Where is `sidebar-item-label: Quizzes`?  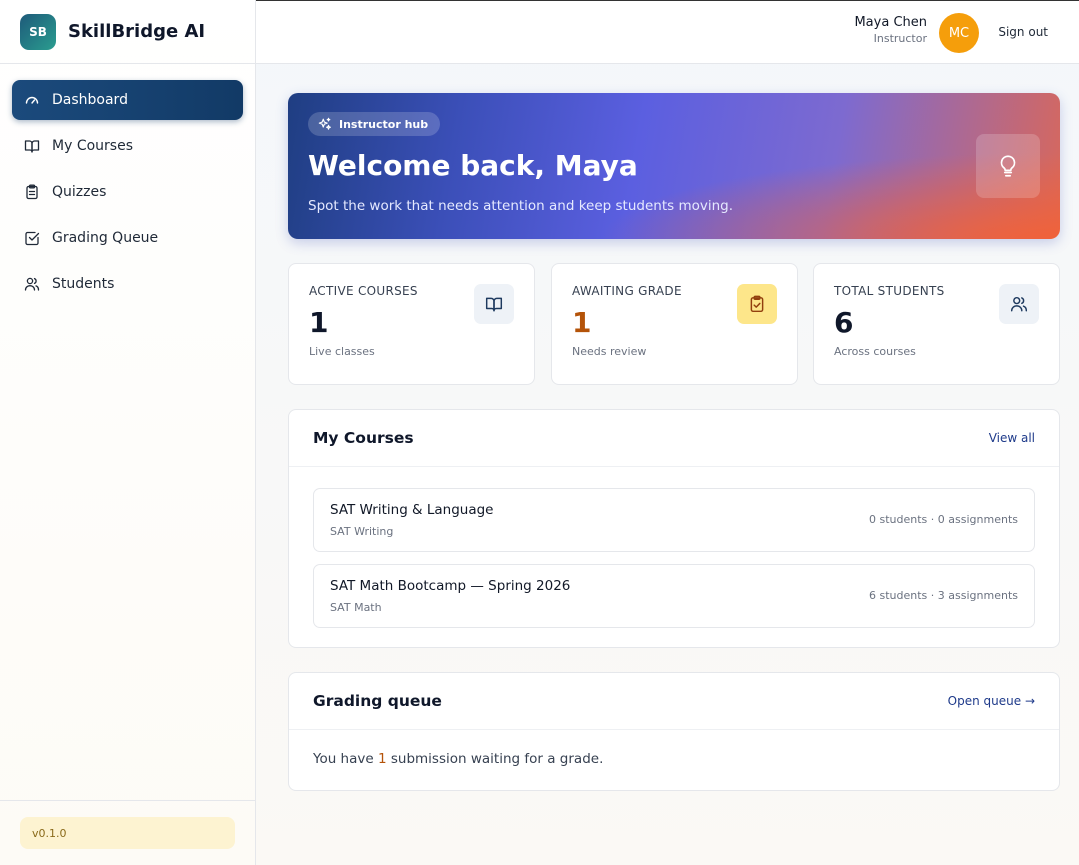 sidebar-item-label: Quizzes is located at coordinates (79, 192).